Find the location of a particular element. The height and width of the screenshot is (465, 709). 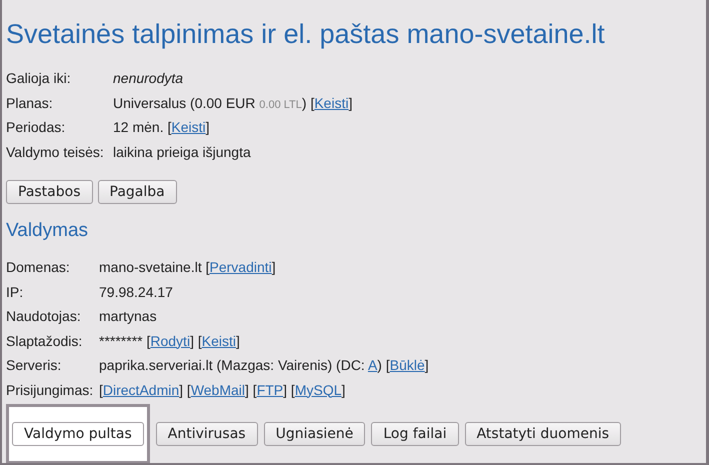

field-label: Serveris: is located at coordinates (34, 365).